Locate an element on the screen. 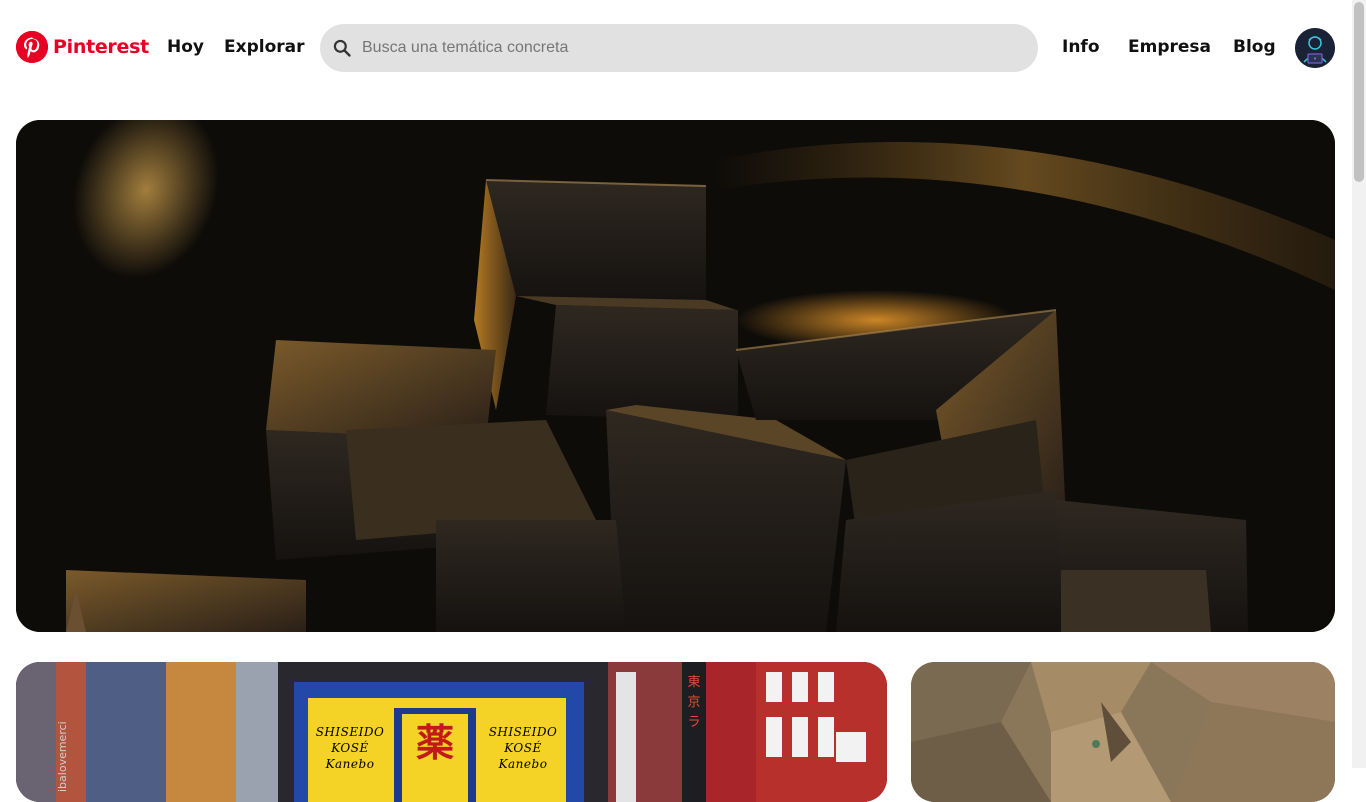 The width and height of the screenshot is (1366, 802). top-navigation: Pinterest Hoy Explorar Info Empresa Blog is located at coordinates (676, 48).